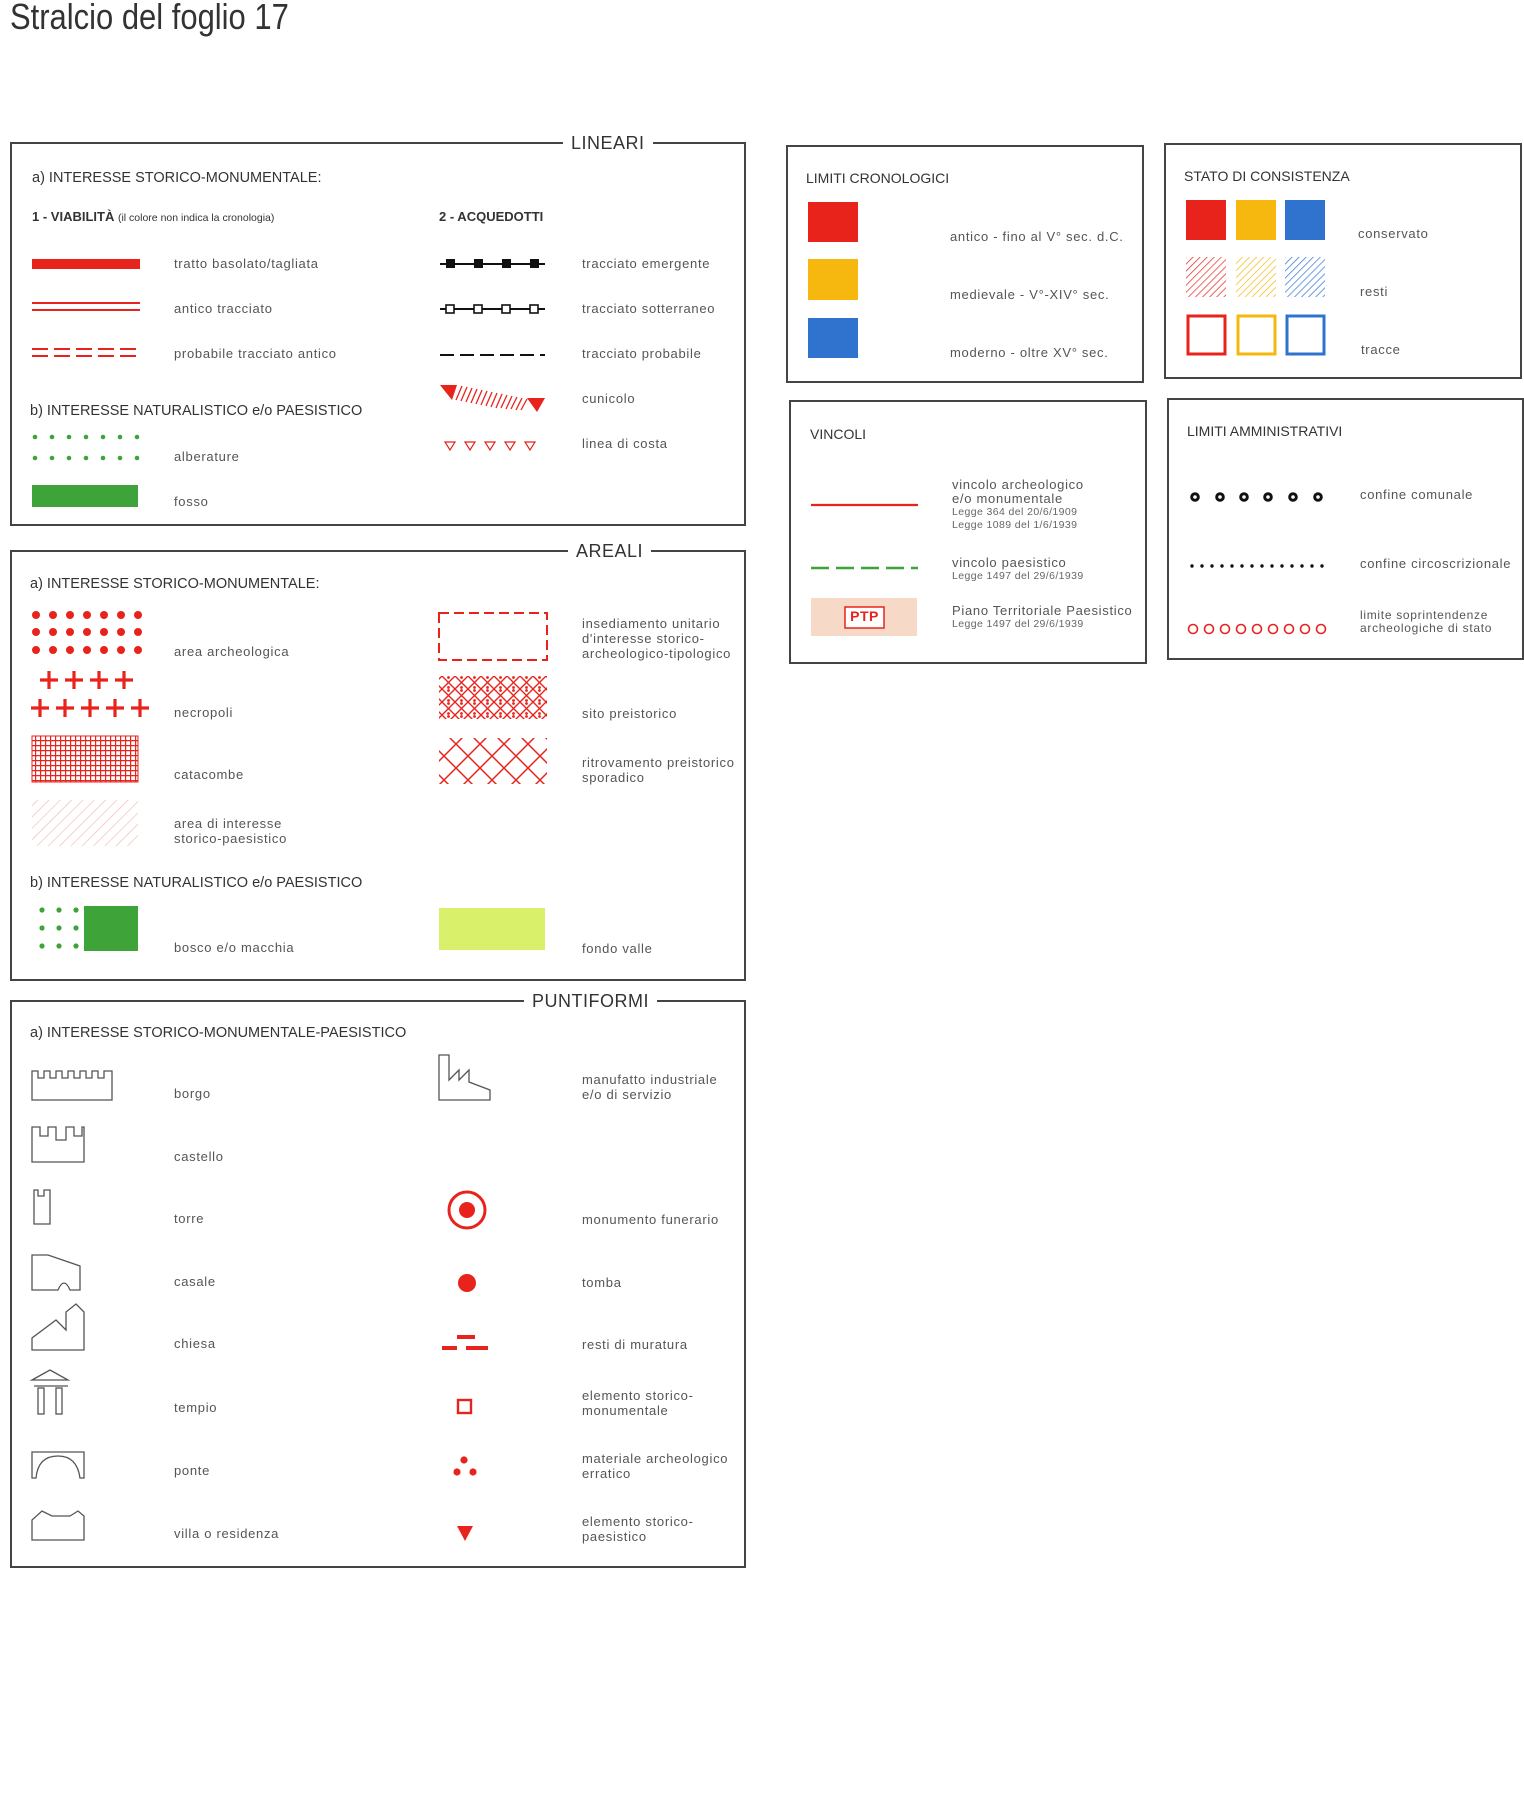 The height and width of the screenshot is (1798, 1524). What do you see at coordinates (1436, 563) in the screenshot?
I see `label-confine-circoscrizionale: confine circoscrizionale` at bounding box center [1436, 563].